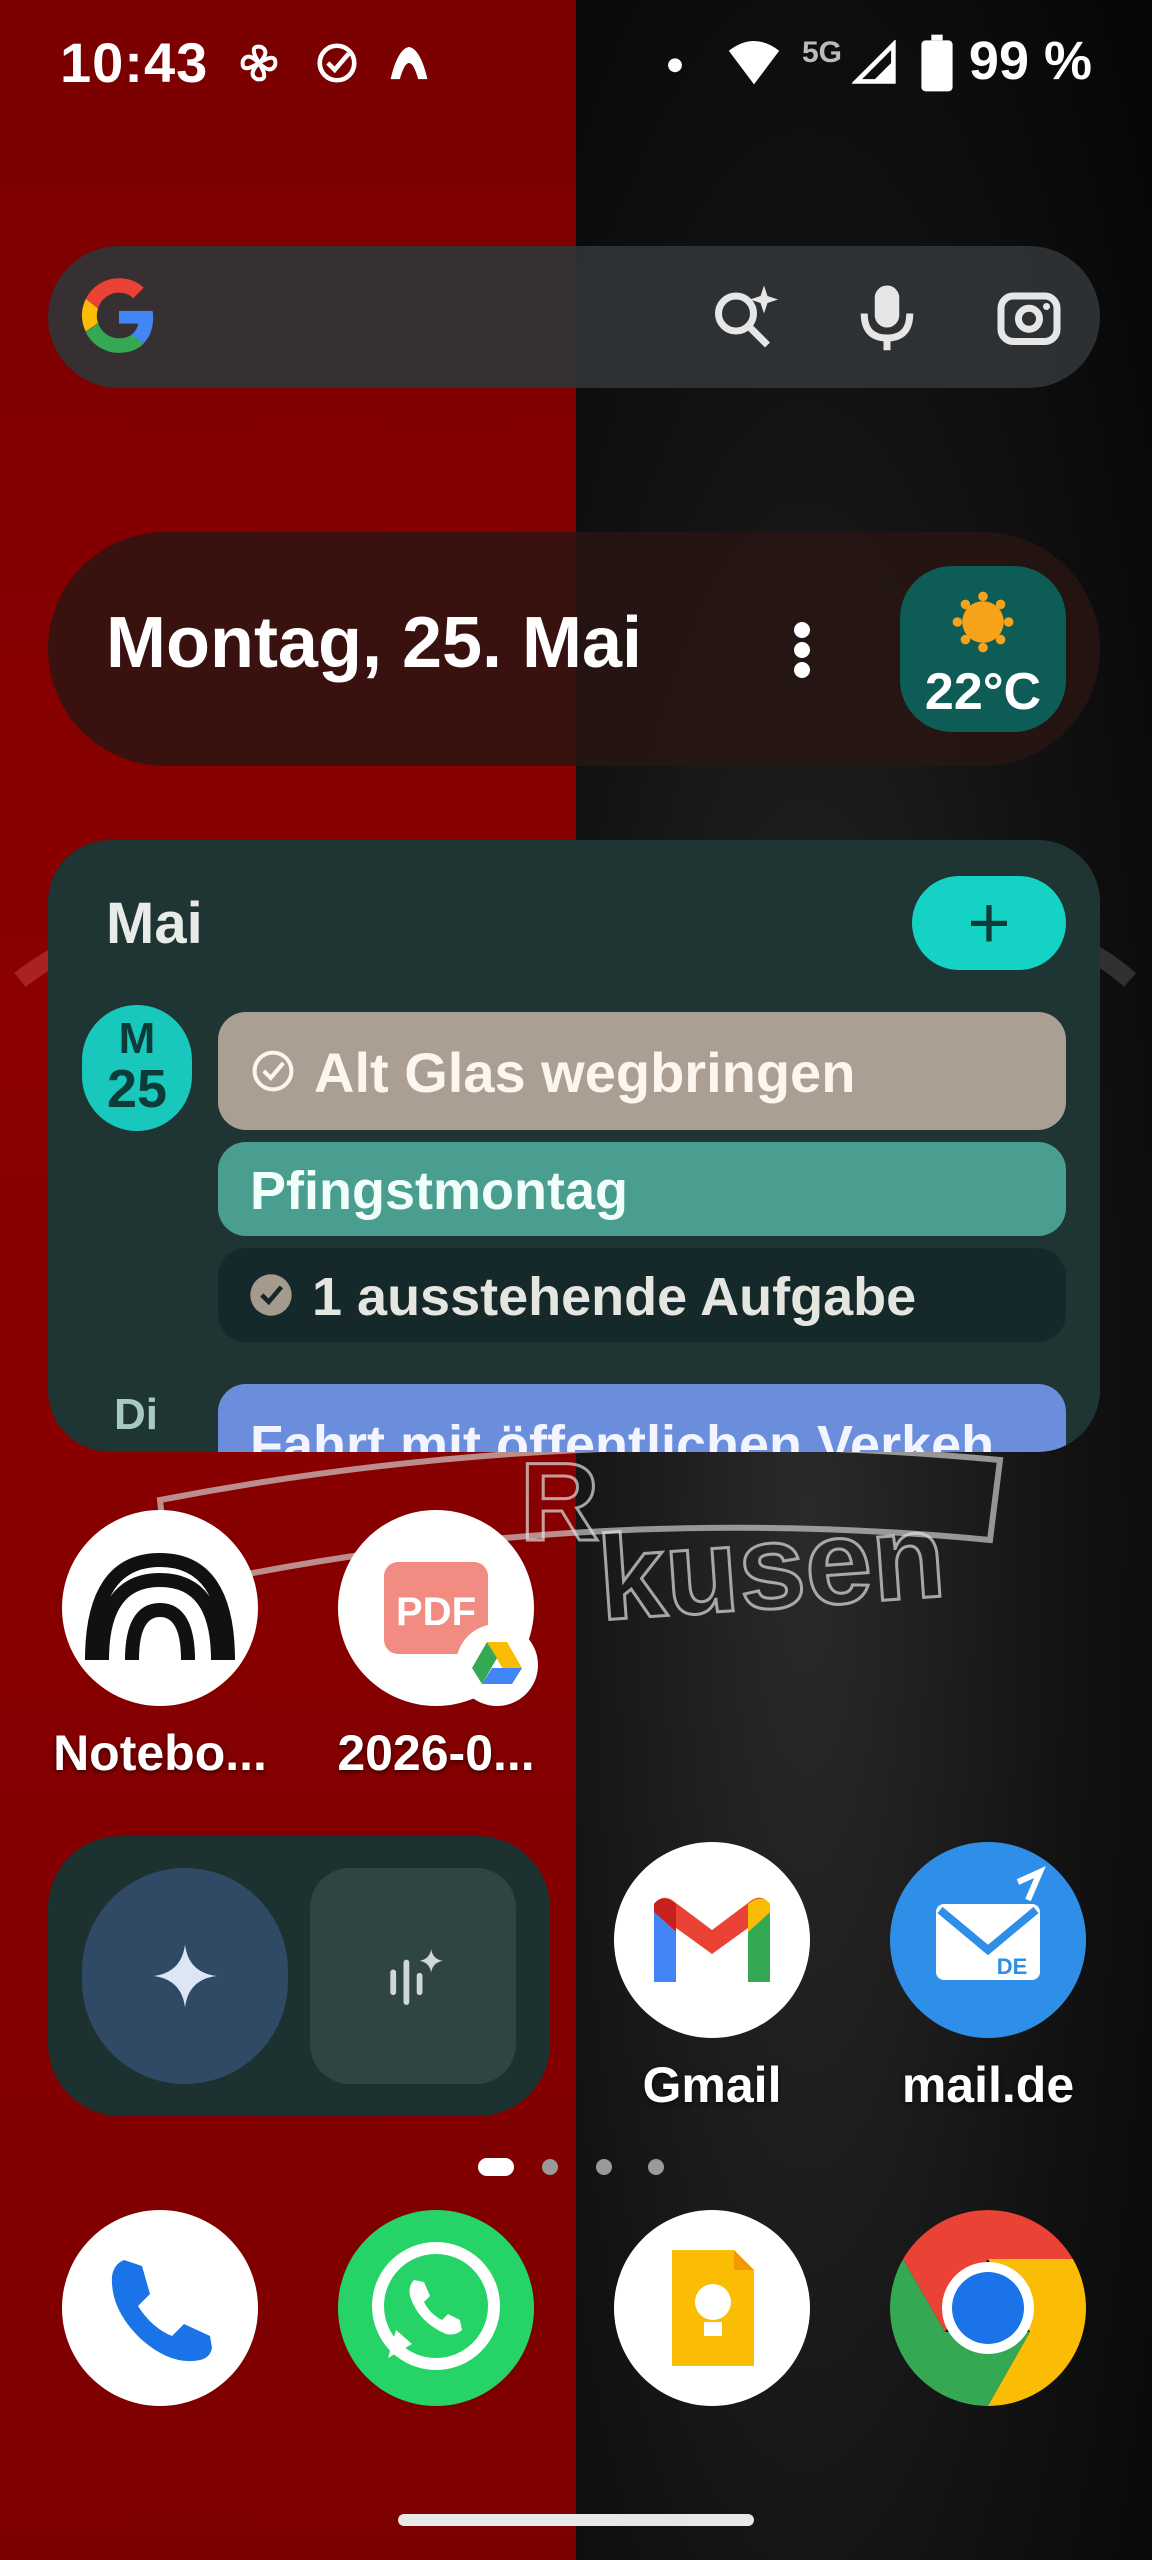 Image resolution: width=1152 pixels, height=2560 pixels. I want to click on cell-signal-icon, so click(874, 62).